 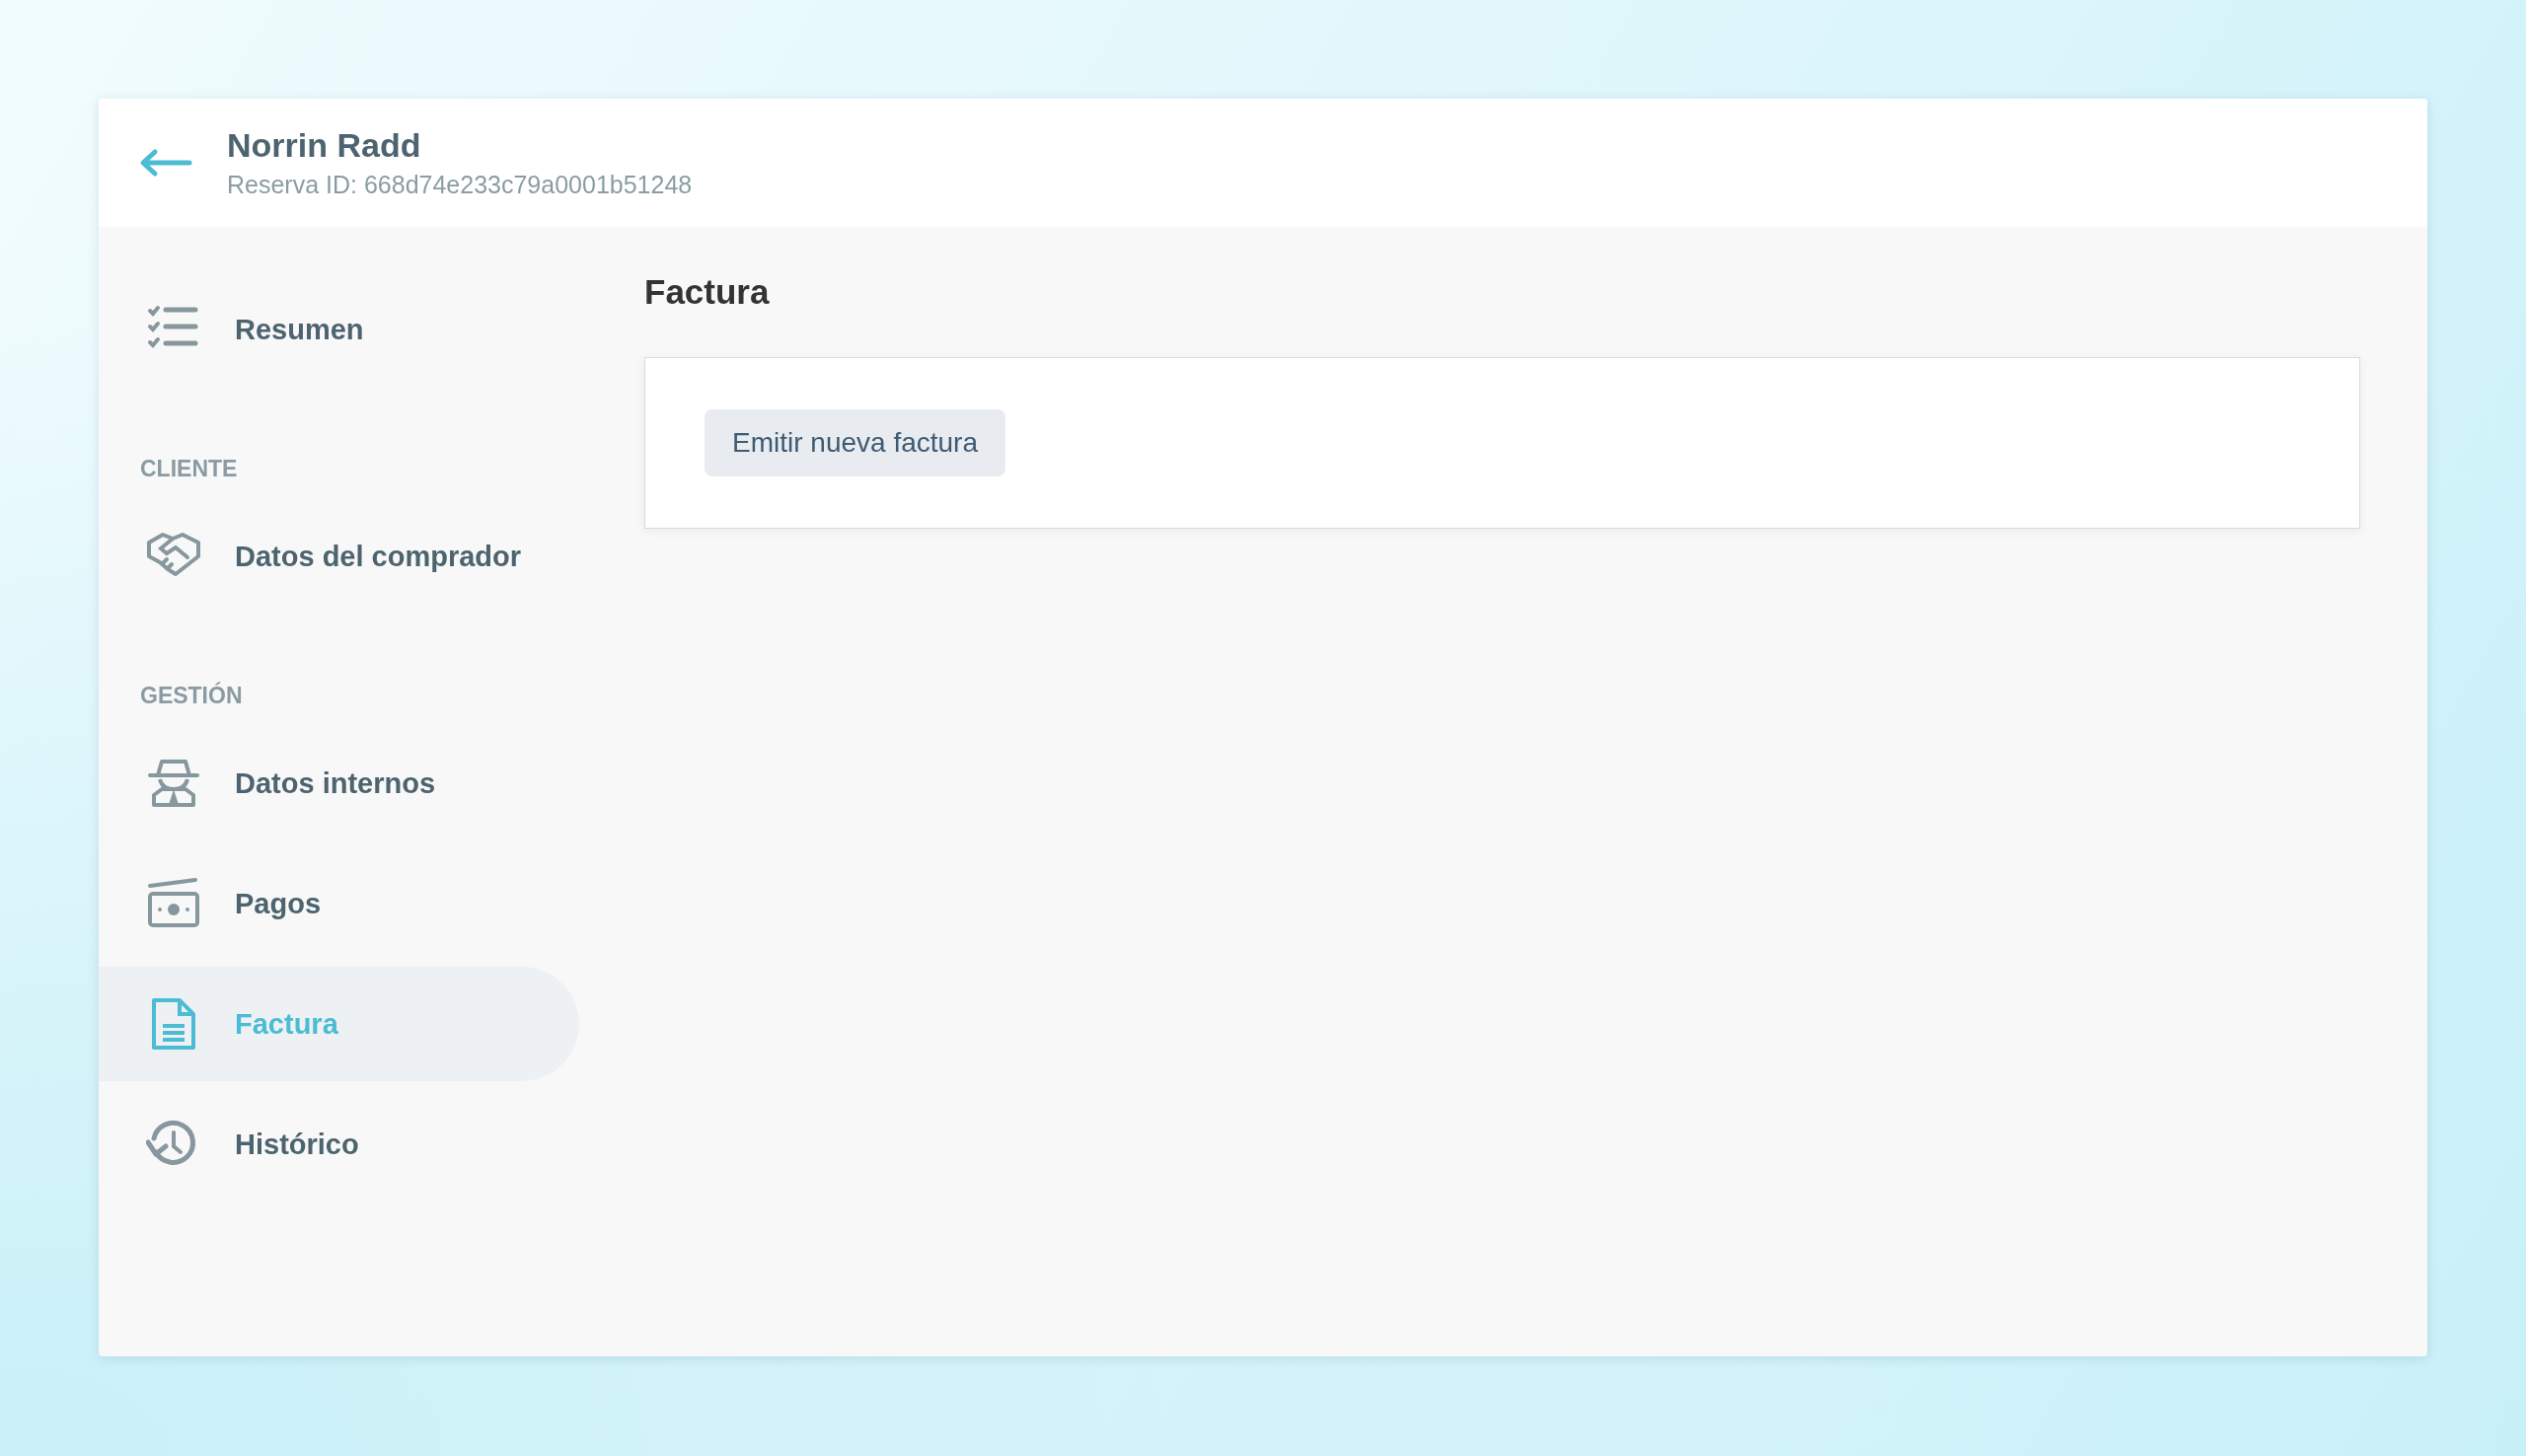 What do you see at coordinates (192, 696) in the screenshot?
I see `section-heading: GESTIÓN` at bounding box center [192, 696].